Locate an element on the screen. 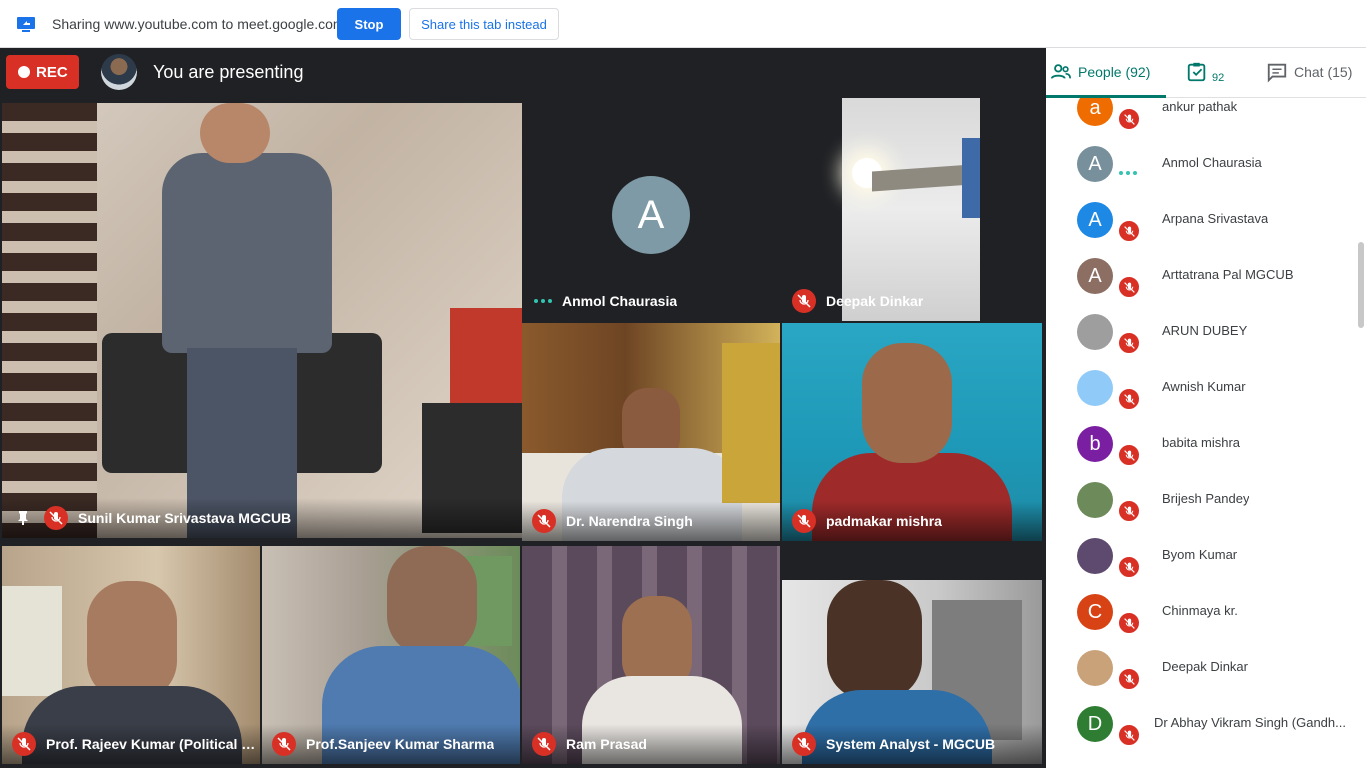 This screenshot has width=1366, height=768. tab-chat-label: Chat (15) is located at coordinates (1323, 72).